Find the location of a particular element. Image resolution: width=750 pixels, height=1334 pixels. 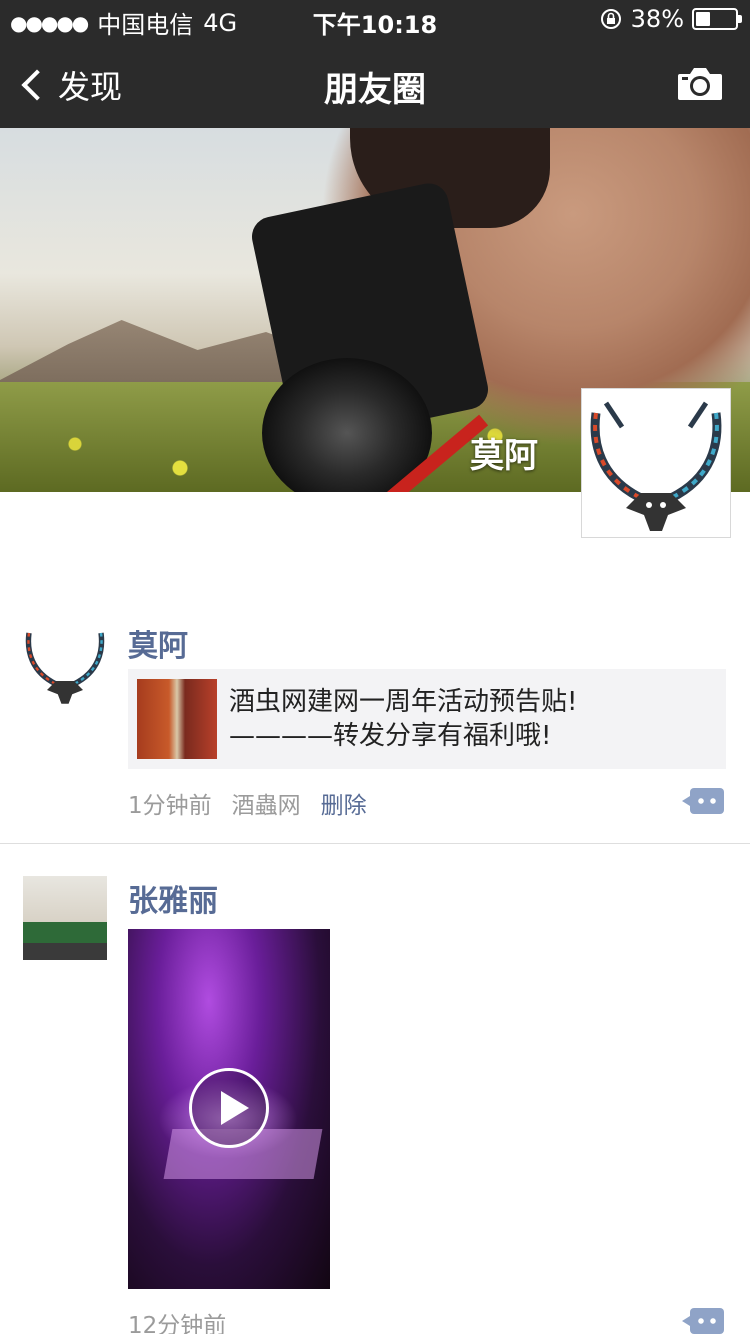

play-icon is located at coordinates (229, 1108).